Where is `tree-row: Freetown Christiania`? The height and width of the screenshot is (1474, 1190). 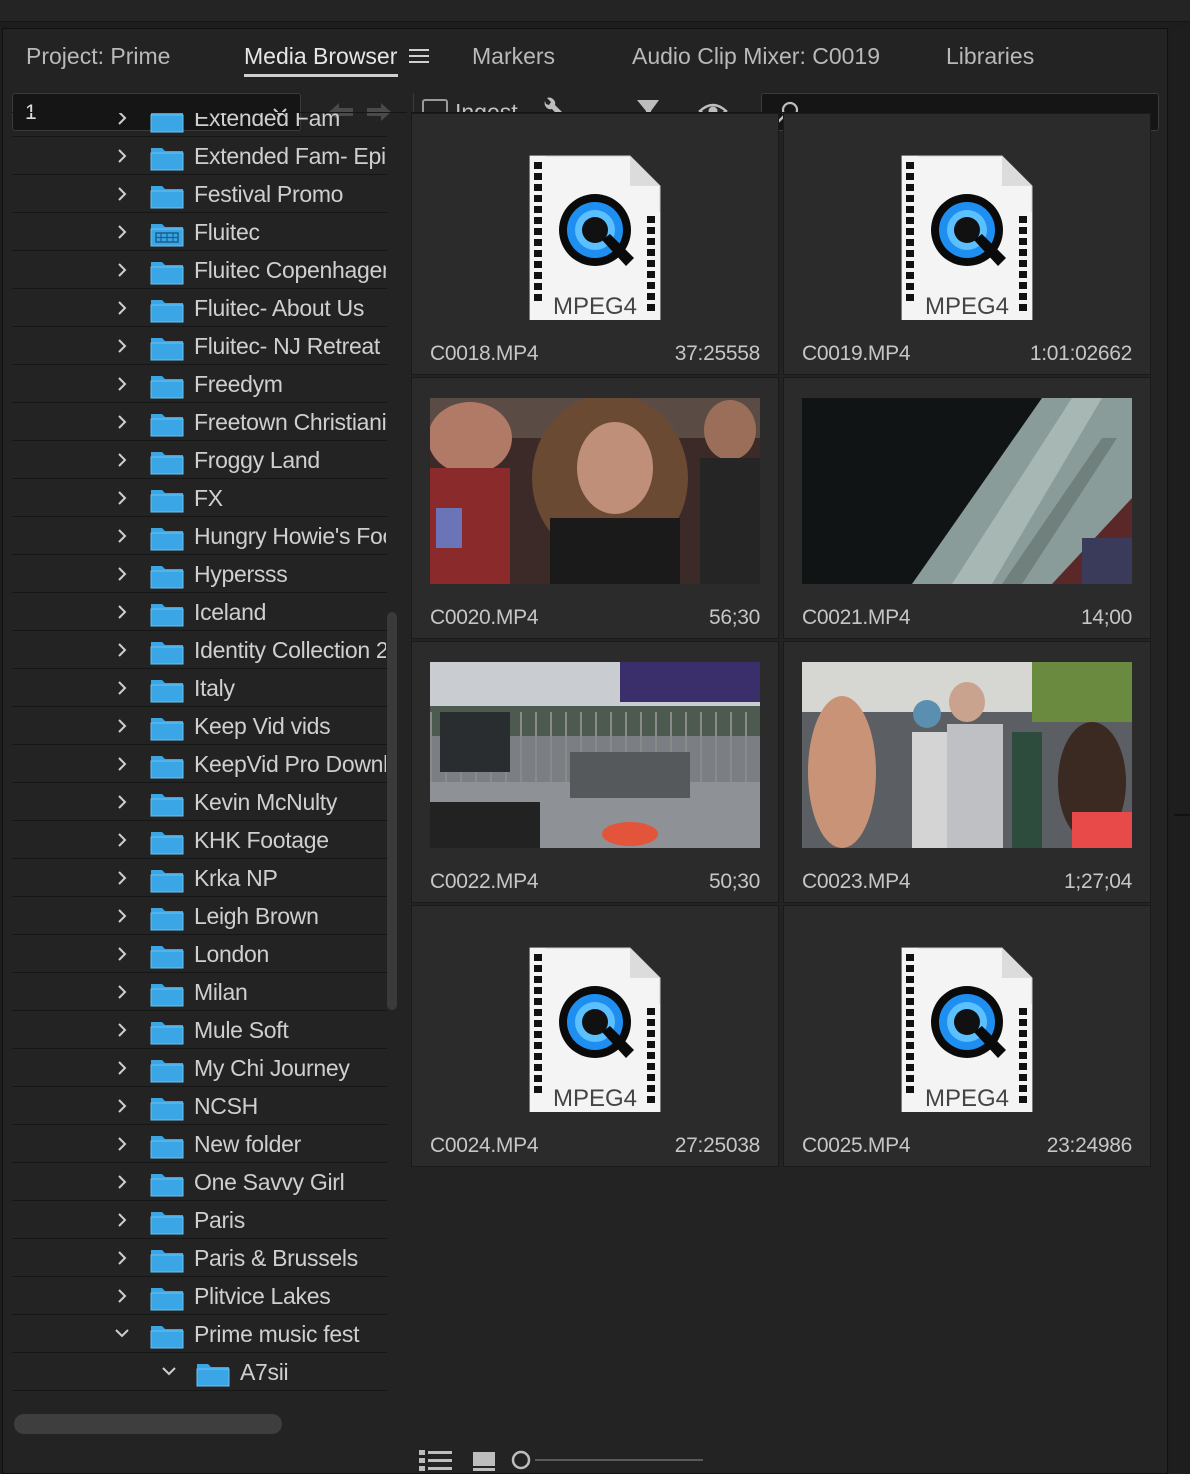
tree-row: Freetown Christiania is located at coordinates (199, 422).